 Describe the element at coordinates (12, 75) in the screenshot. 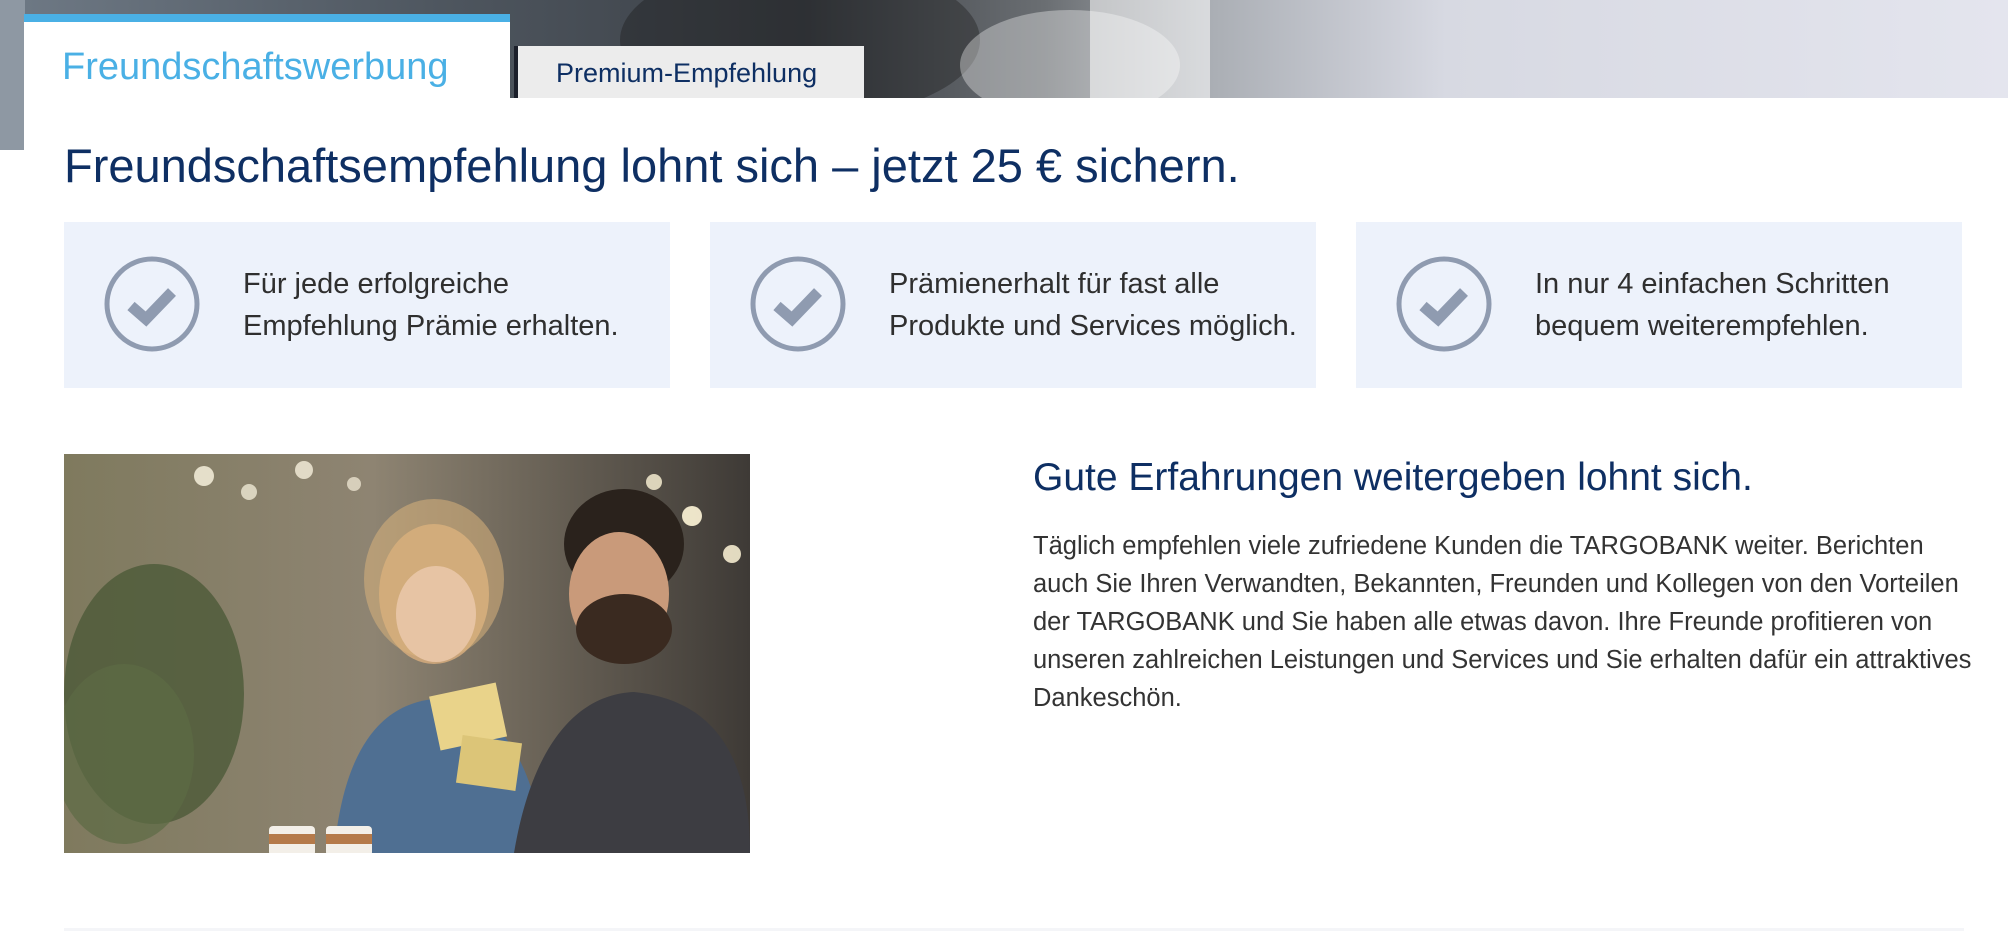

I see `hero-image-edge` at that location.